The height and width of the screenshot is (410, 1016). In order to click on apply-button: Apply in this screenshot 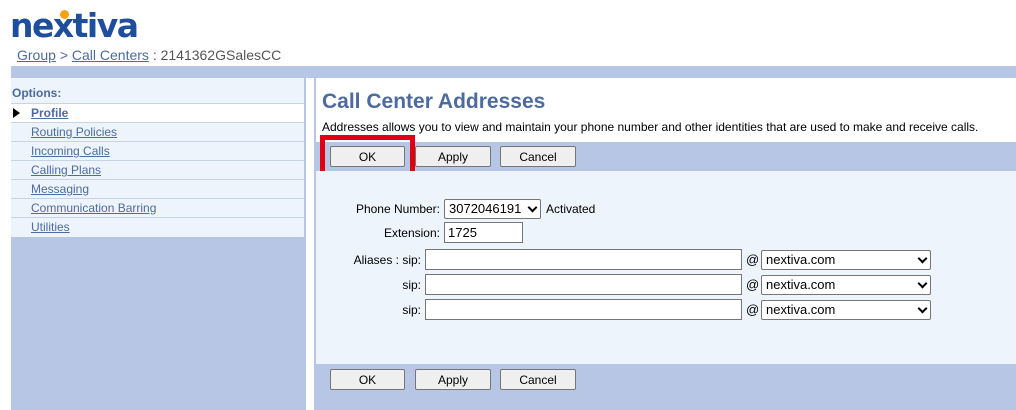, I will do `click(453, 156)`.